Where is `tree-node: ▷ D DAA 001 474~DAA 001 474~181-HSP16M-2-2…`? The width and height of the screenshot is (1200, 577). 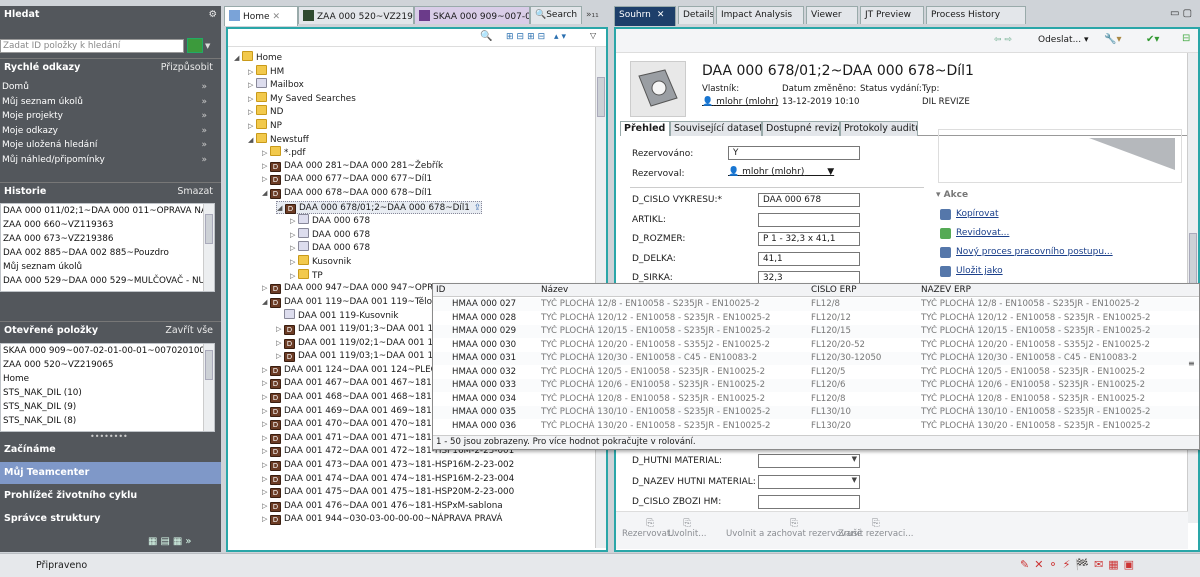
tree-node: ▷ D DAA 001 474~DAA 001 474~181-HSP16M-2-2… is located at coordinates (388, 479).